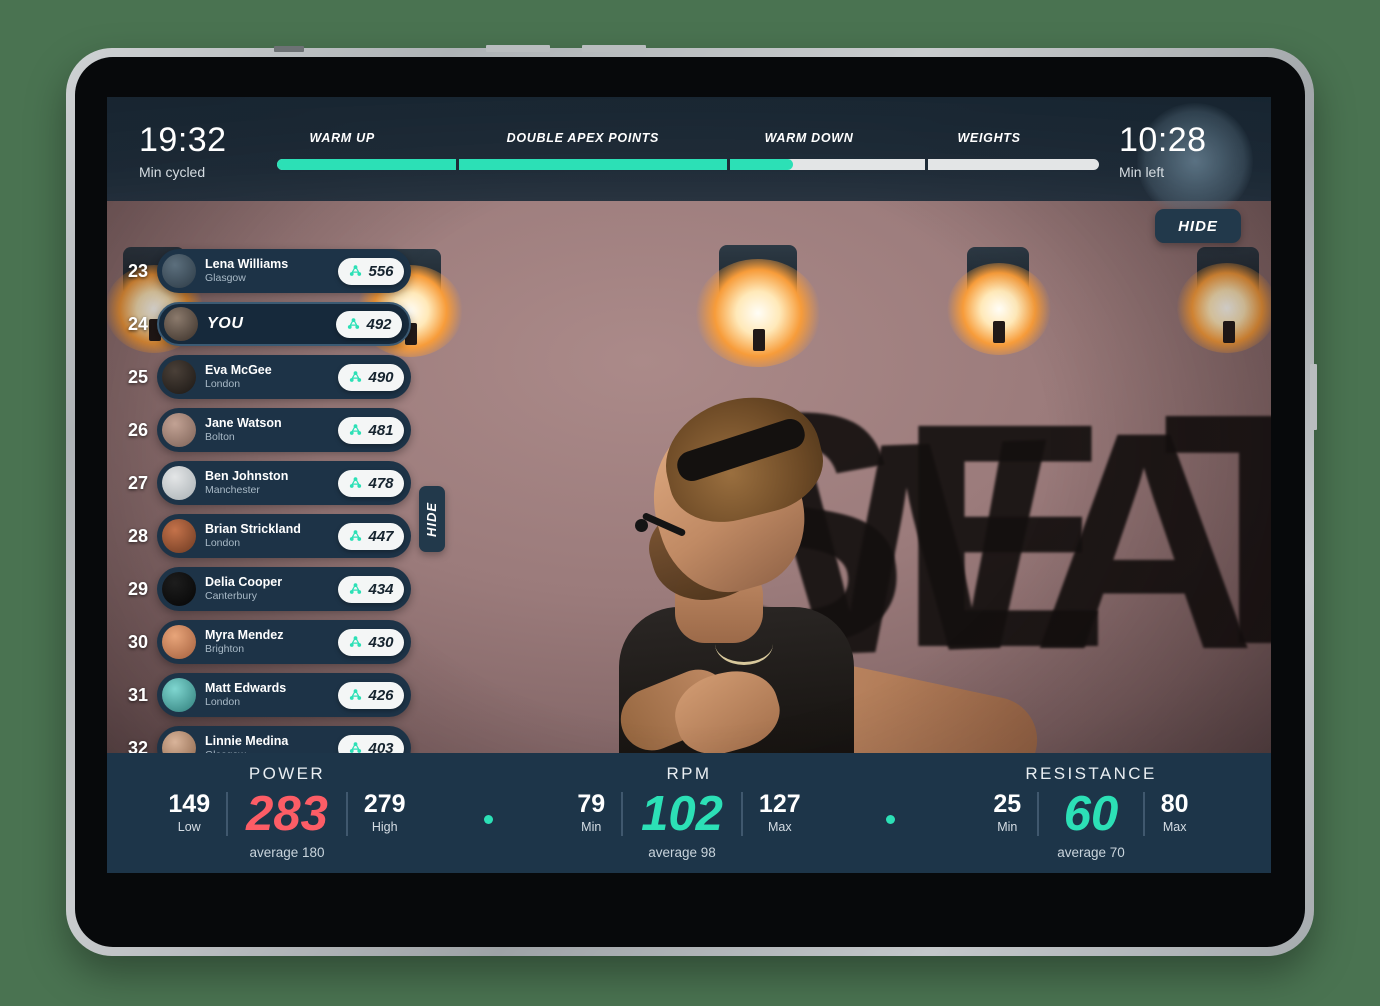 The image size is (1380, 1006). I want to click on metric-high-stat-value: 80, so click(1174, 804).